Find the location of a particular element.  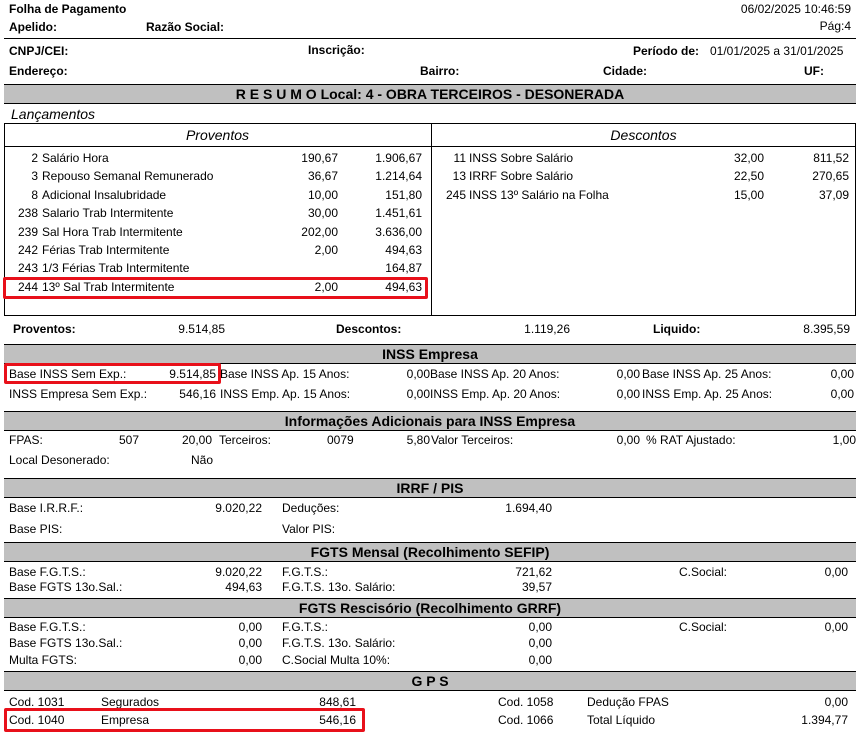

fgts-base13-label: Base FGTS 13o.Sal.: is located at coordinates (66, 587).